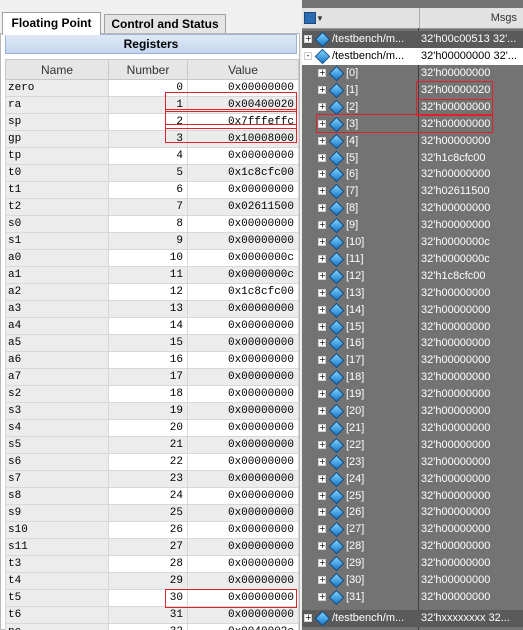  What do you see at coordinates (243, 626) in the screenshot?
I see `register-value: 0x0040002c` at bounding box center [243, 626].